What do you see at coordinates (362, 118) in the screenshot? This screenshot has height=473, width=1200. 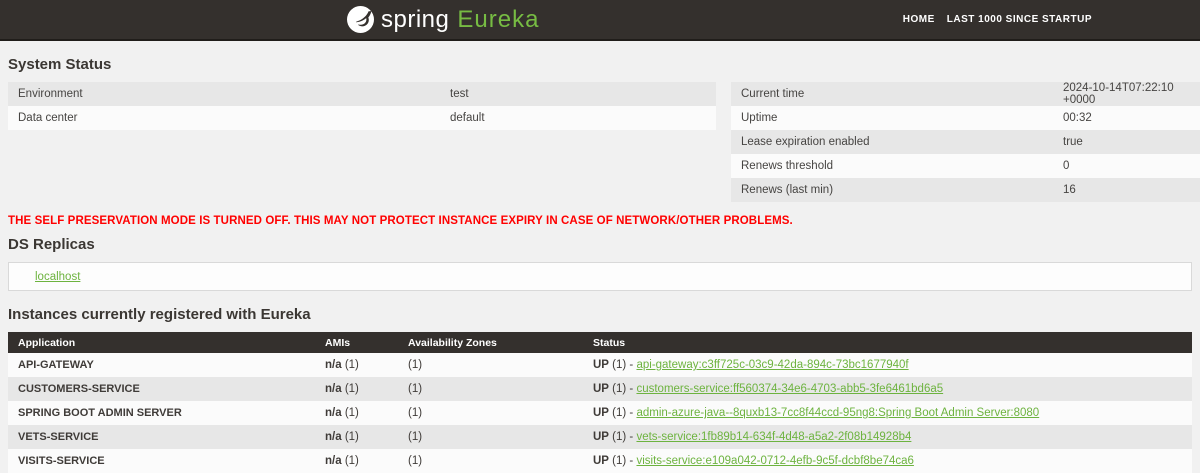 I see `table-row: Data center default` at bounding box center [362, 118].